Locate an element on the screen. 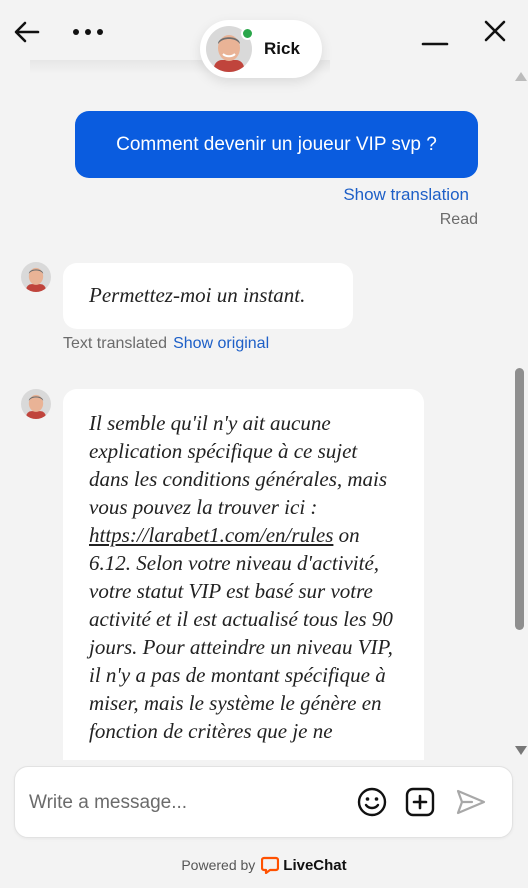 This screenshot has width=528, height=888. outgoing-message-text: Comment devenir un joueur VIP svp ? is located at coordinates (276, 144).